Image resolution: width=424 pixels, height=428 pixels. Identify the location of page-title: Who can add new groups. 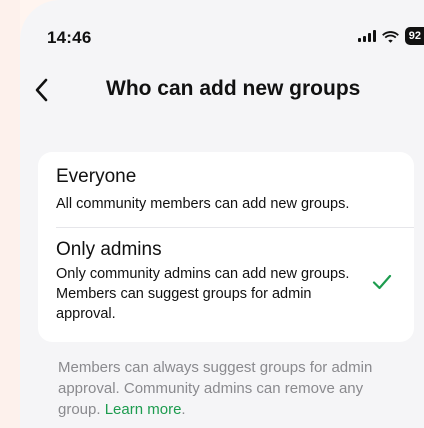
(233, 88).